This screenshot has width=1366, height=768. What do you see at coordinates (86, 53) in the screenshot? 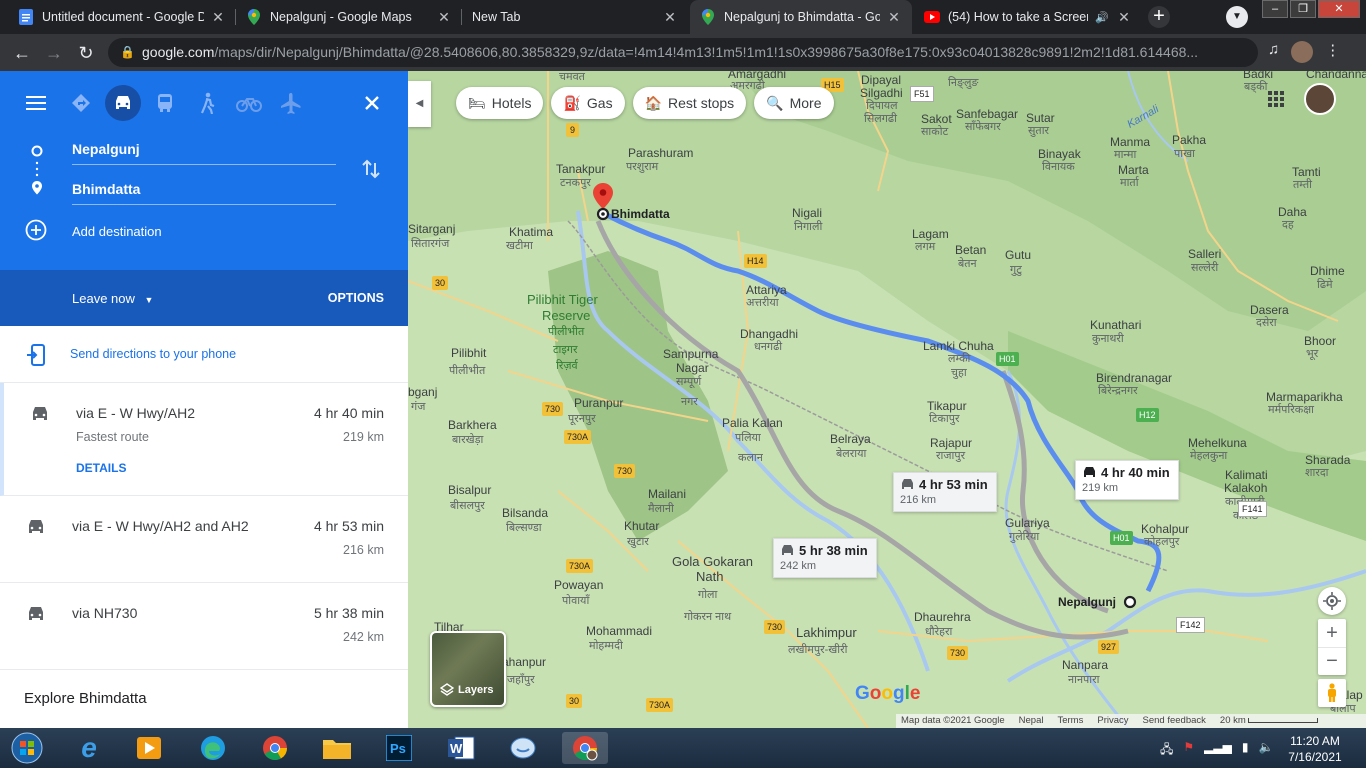
I see `reload-icon: ↻` at bounding box center [86, 53].